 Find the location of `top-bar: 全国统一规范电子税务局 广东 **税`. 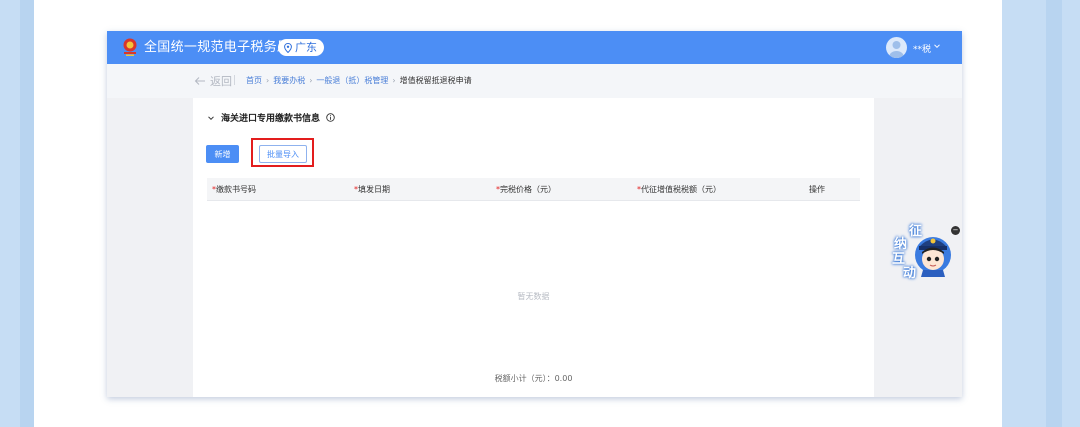

top-bar: 全国统一规范电子税务局 广东 **税 is located at coordinates (534, 47).